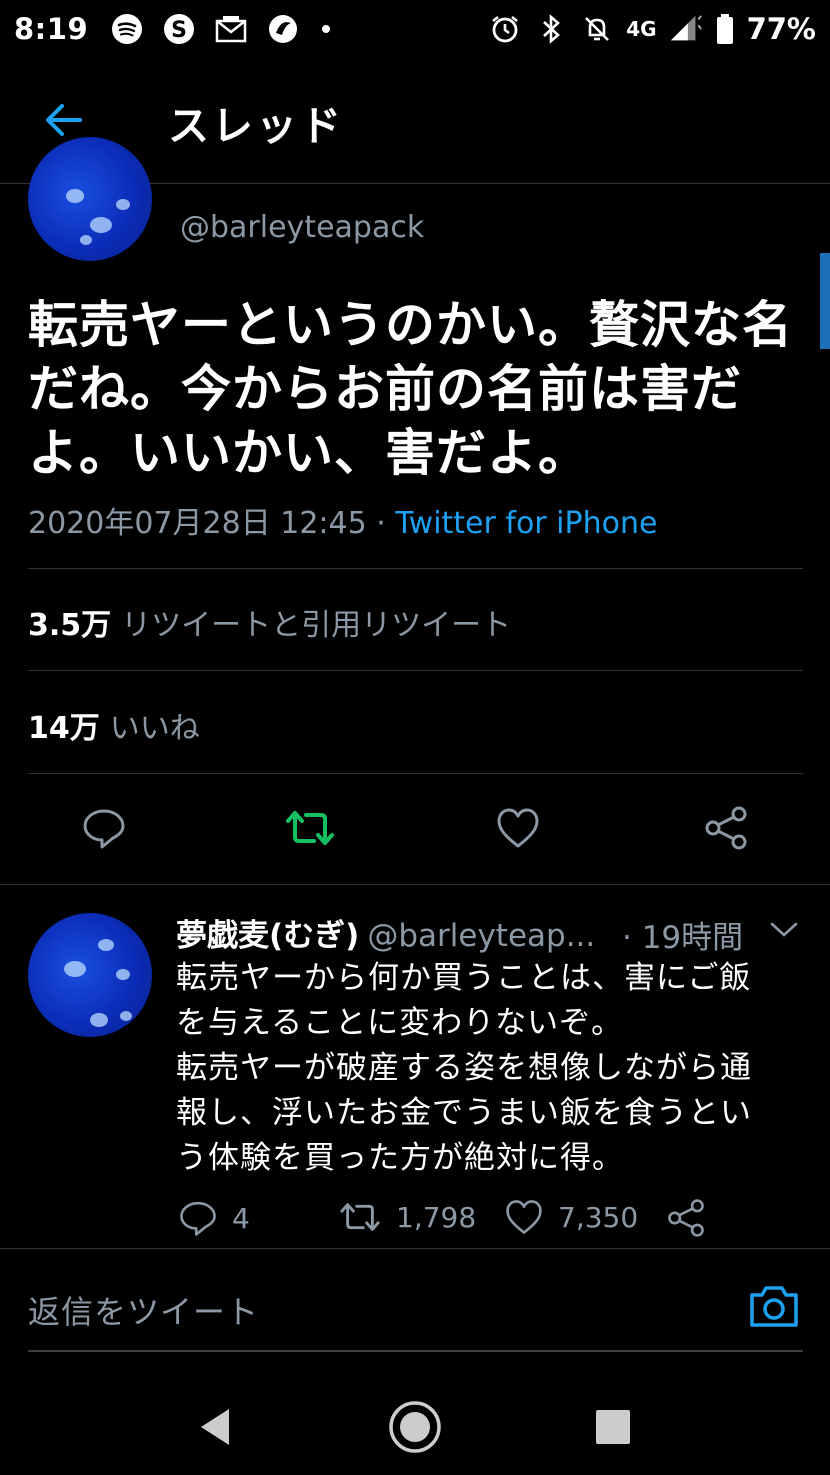  What do you see at coordinates (436, 1217) in the screenshot?
I see `retweet-count: 1,798` at bounding box center [436, 1217].